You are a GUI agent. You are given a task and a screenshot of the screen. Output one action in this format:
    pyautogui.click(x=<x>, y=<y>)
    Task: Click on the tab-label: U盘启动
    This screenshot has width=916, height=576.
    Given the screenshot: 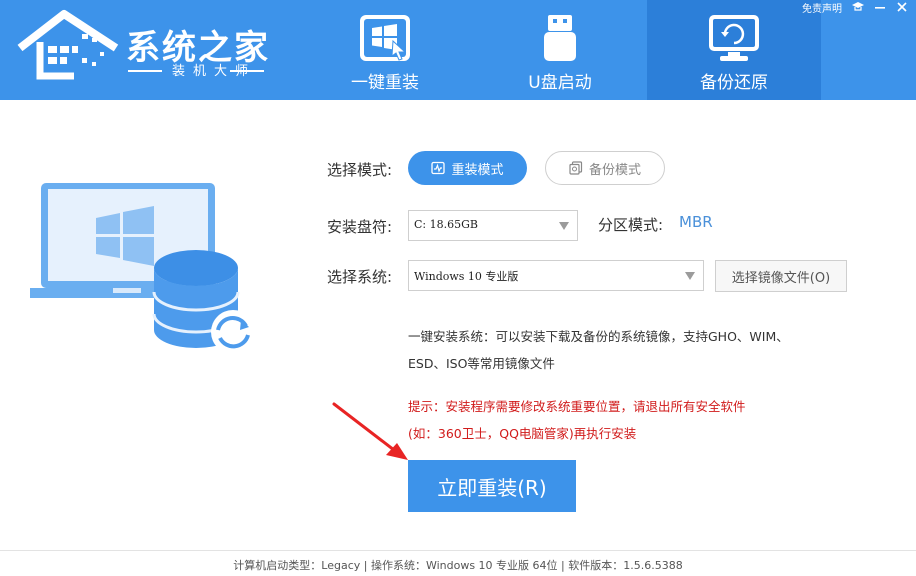 What is the action you would take?
    pyautogui.click(x=560, y=83)
    